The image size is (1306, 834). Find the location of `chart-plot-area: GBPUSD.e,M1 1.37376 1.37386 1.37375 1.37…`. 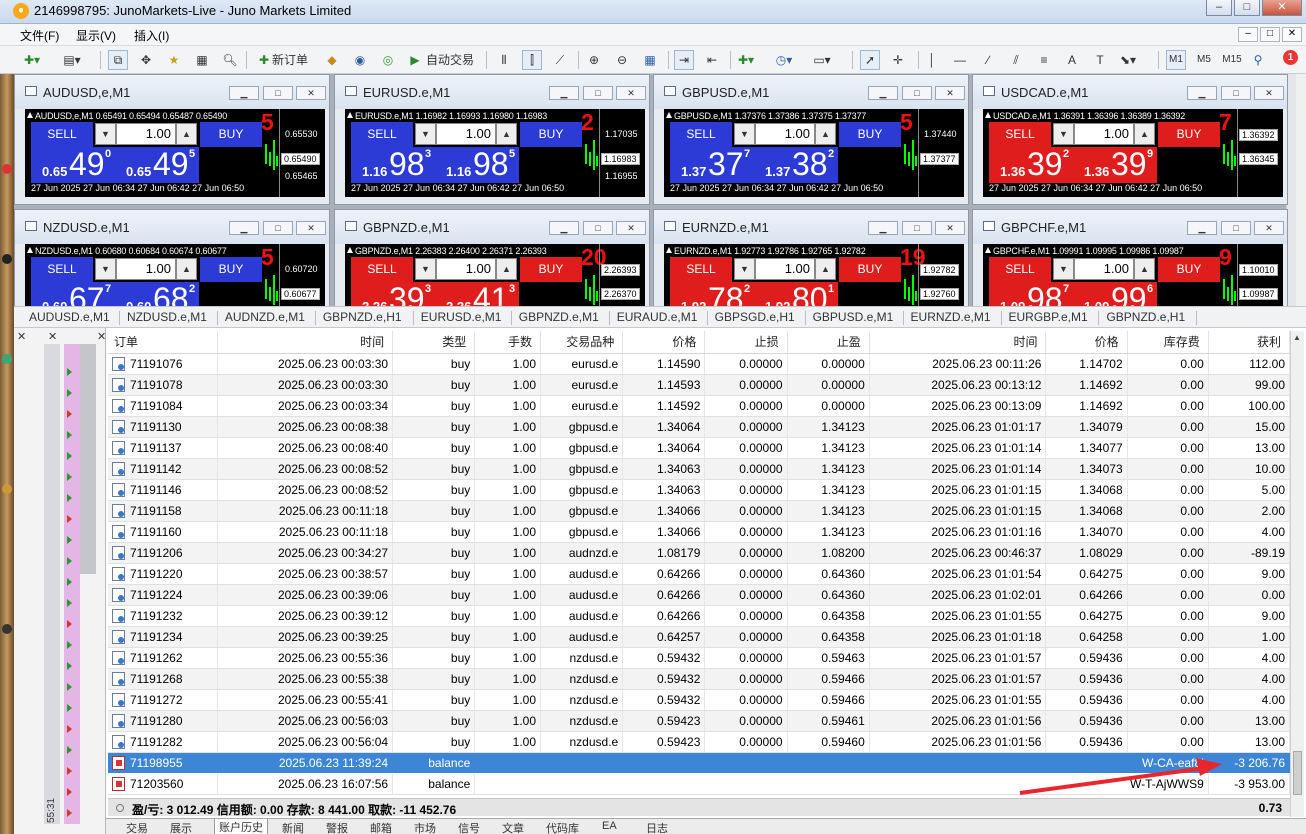

chart-plot-area: GBPUSD.e,M1 1.37376 1.37386 1.37375 1.37… is located at coordinates (814, 153).